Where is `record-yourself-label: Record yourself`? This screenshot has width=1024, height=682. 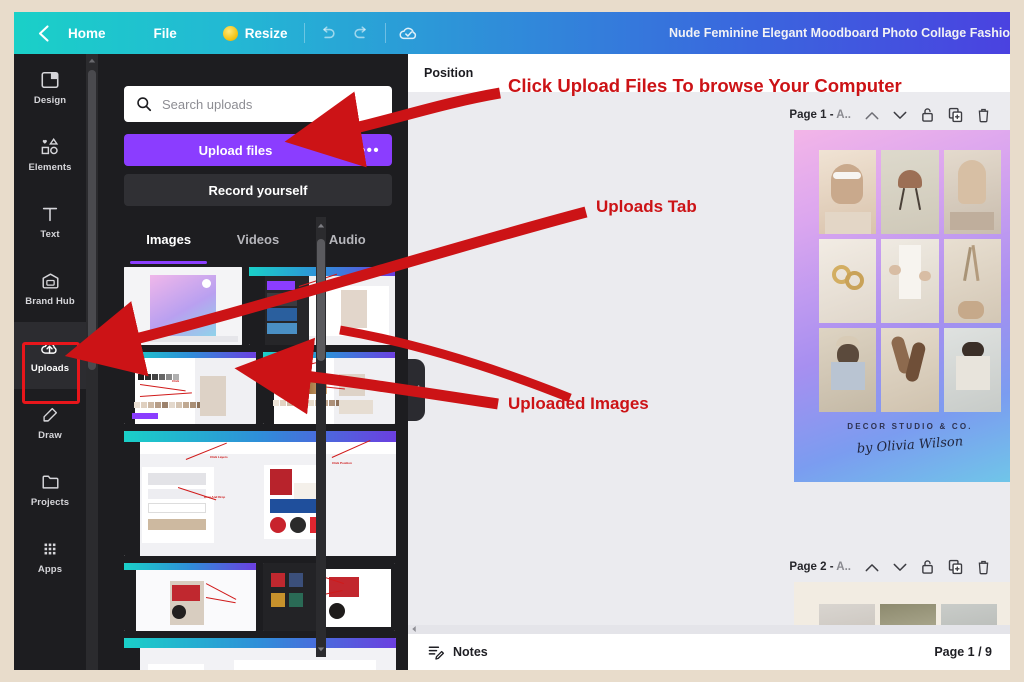
record-yourself-label: Record yourself is located at coordinates (258, 190).